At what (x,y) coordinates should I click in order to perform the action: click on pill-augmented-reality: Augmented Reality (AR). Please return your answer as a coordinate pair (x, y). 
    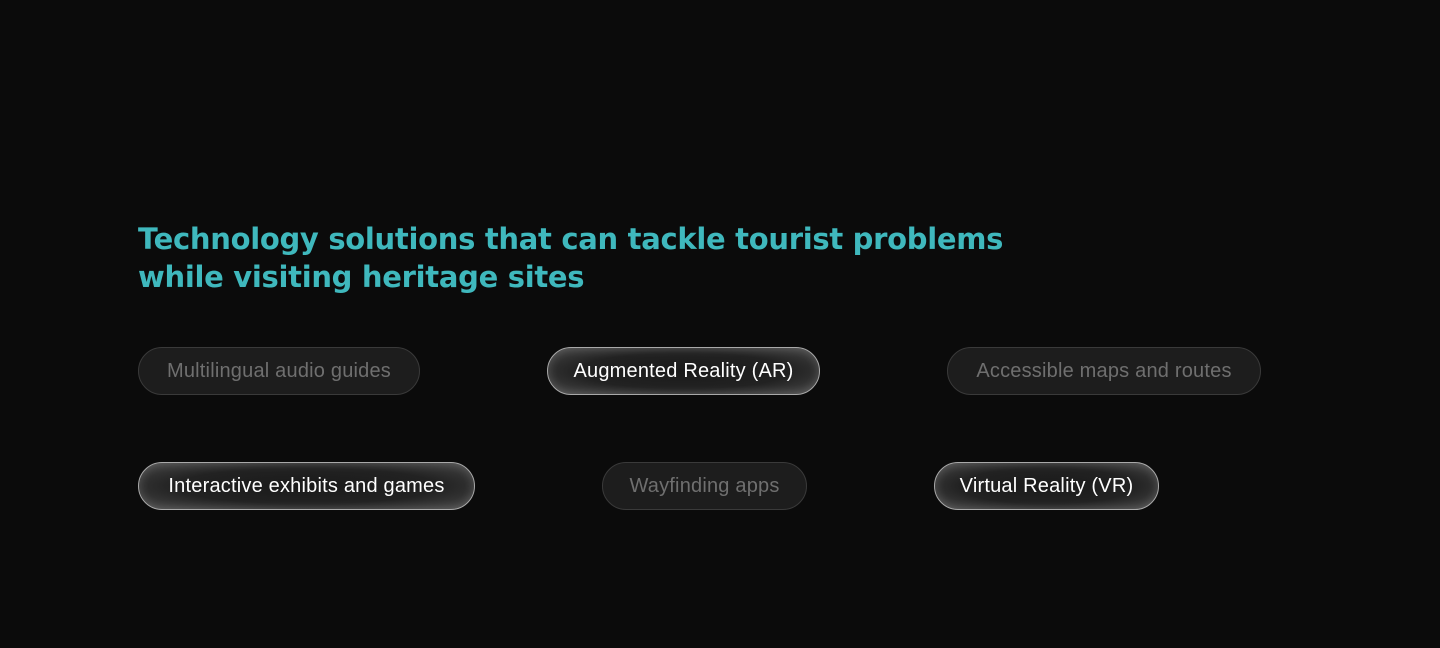
    Looking at the image, I should click on (683, 371).